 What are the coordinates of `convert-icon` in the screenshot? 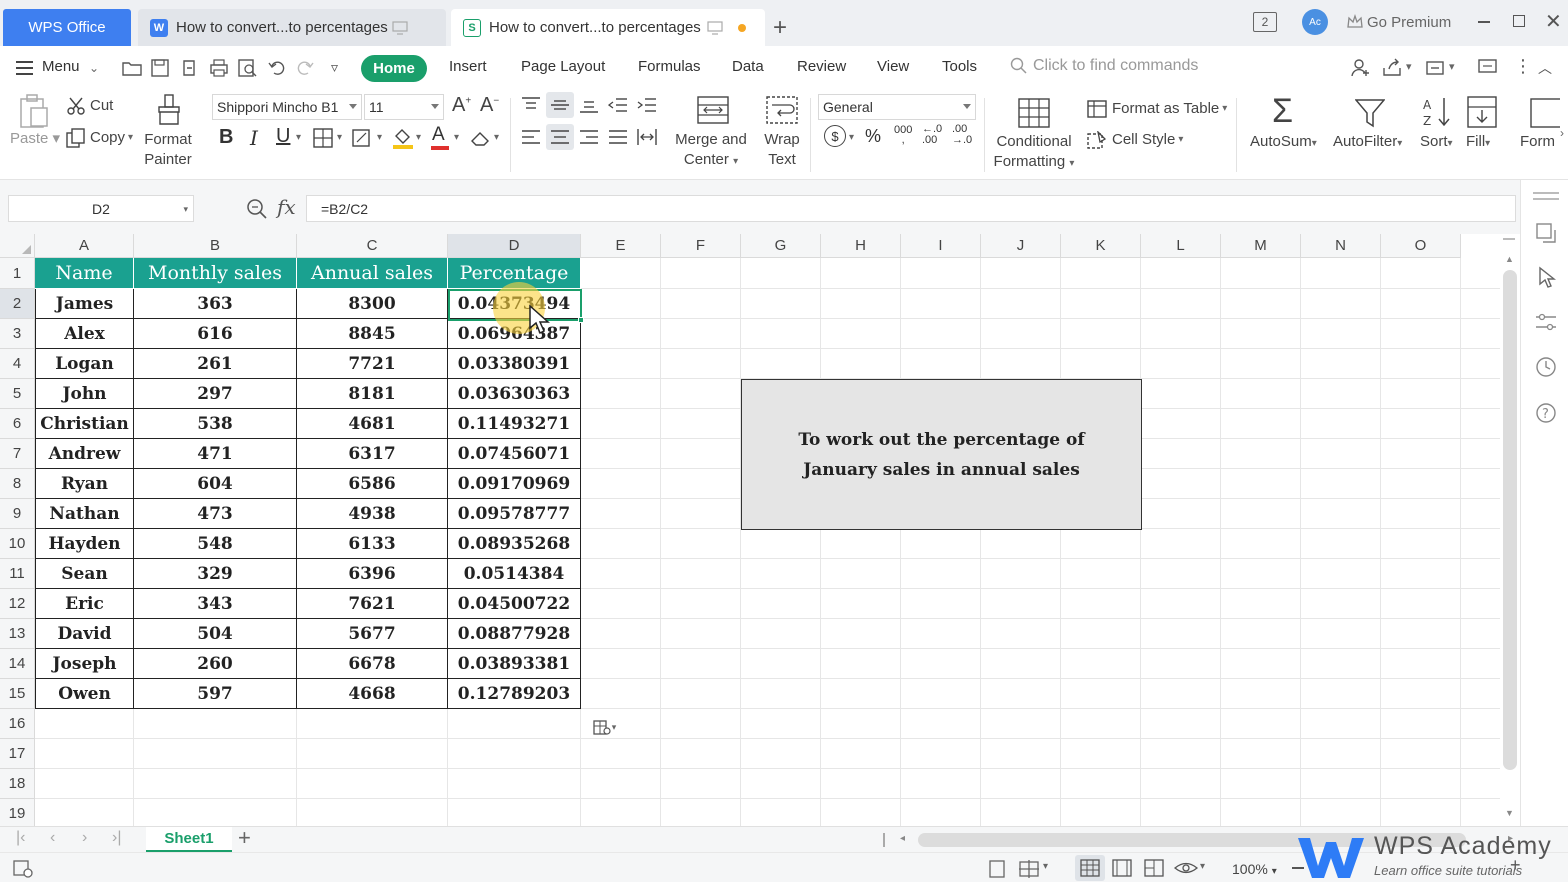 It's located at (1546, 233).